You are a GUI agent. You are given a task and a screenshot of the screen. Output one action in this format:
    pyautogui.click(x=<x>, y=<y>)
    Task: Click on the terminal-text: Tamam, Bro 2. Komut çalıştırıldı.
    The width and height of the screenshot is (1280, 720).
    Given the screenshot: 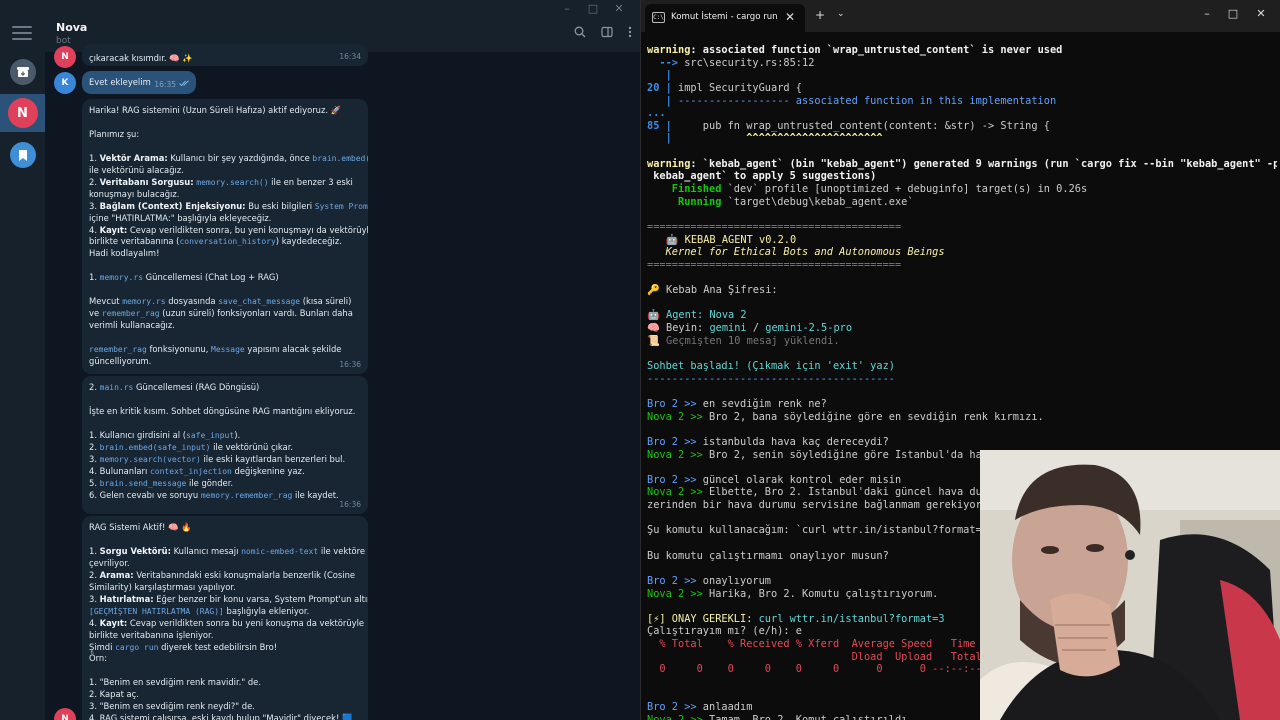 What is the action you would take?
    pyautogui.click(x=808, y=716)
    